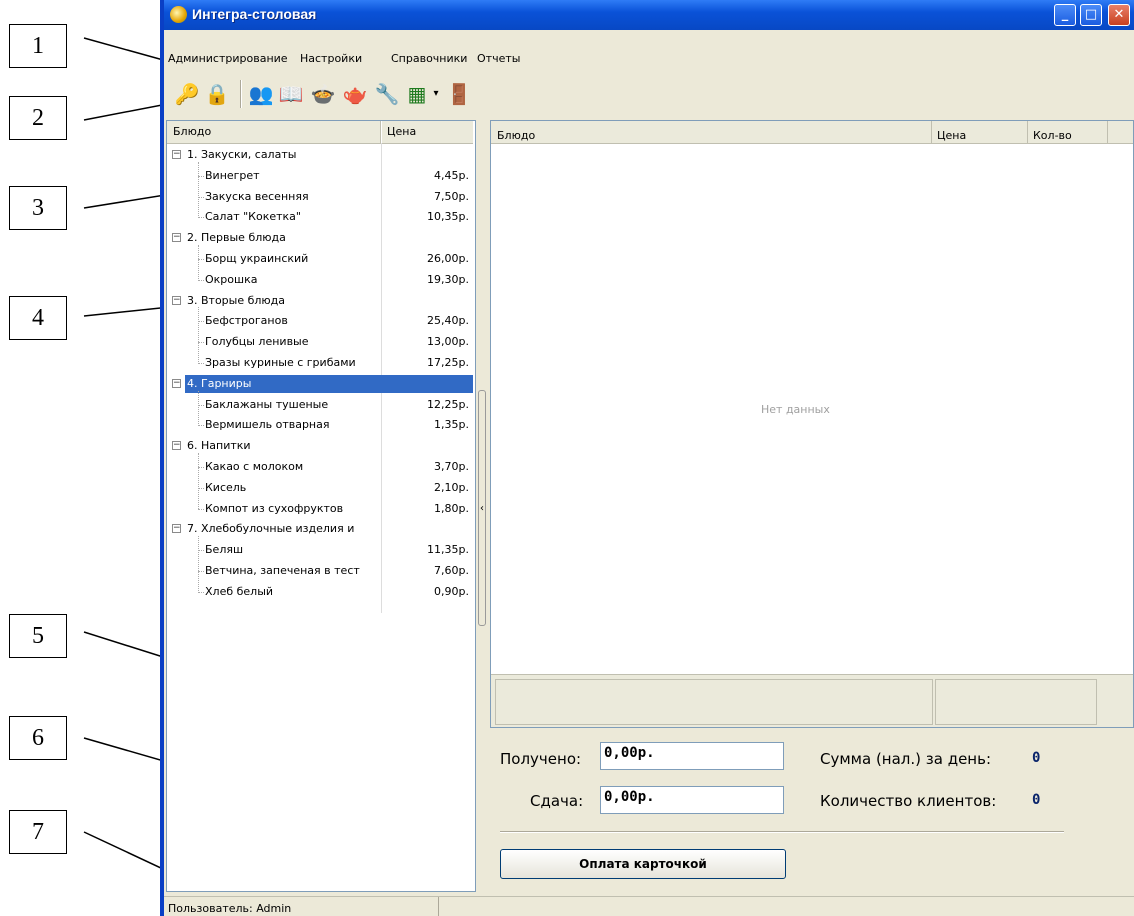  What do you see at coordinates (320, 425) in the screenshot?
I see `tree-item-row: Вермишель отварная 1,35р.` at bounding box center [320, 425].